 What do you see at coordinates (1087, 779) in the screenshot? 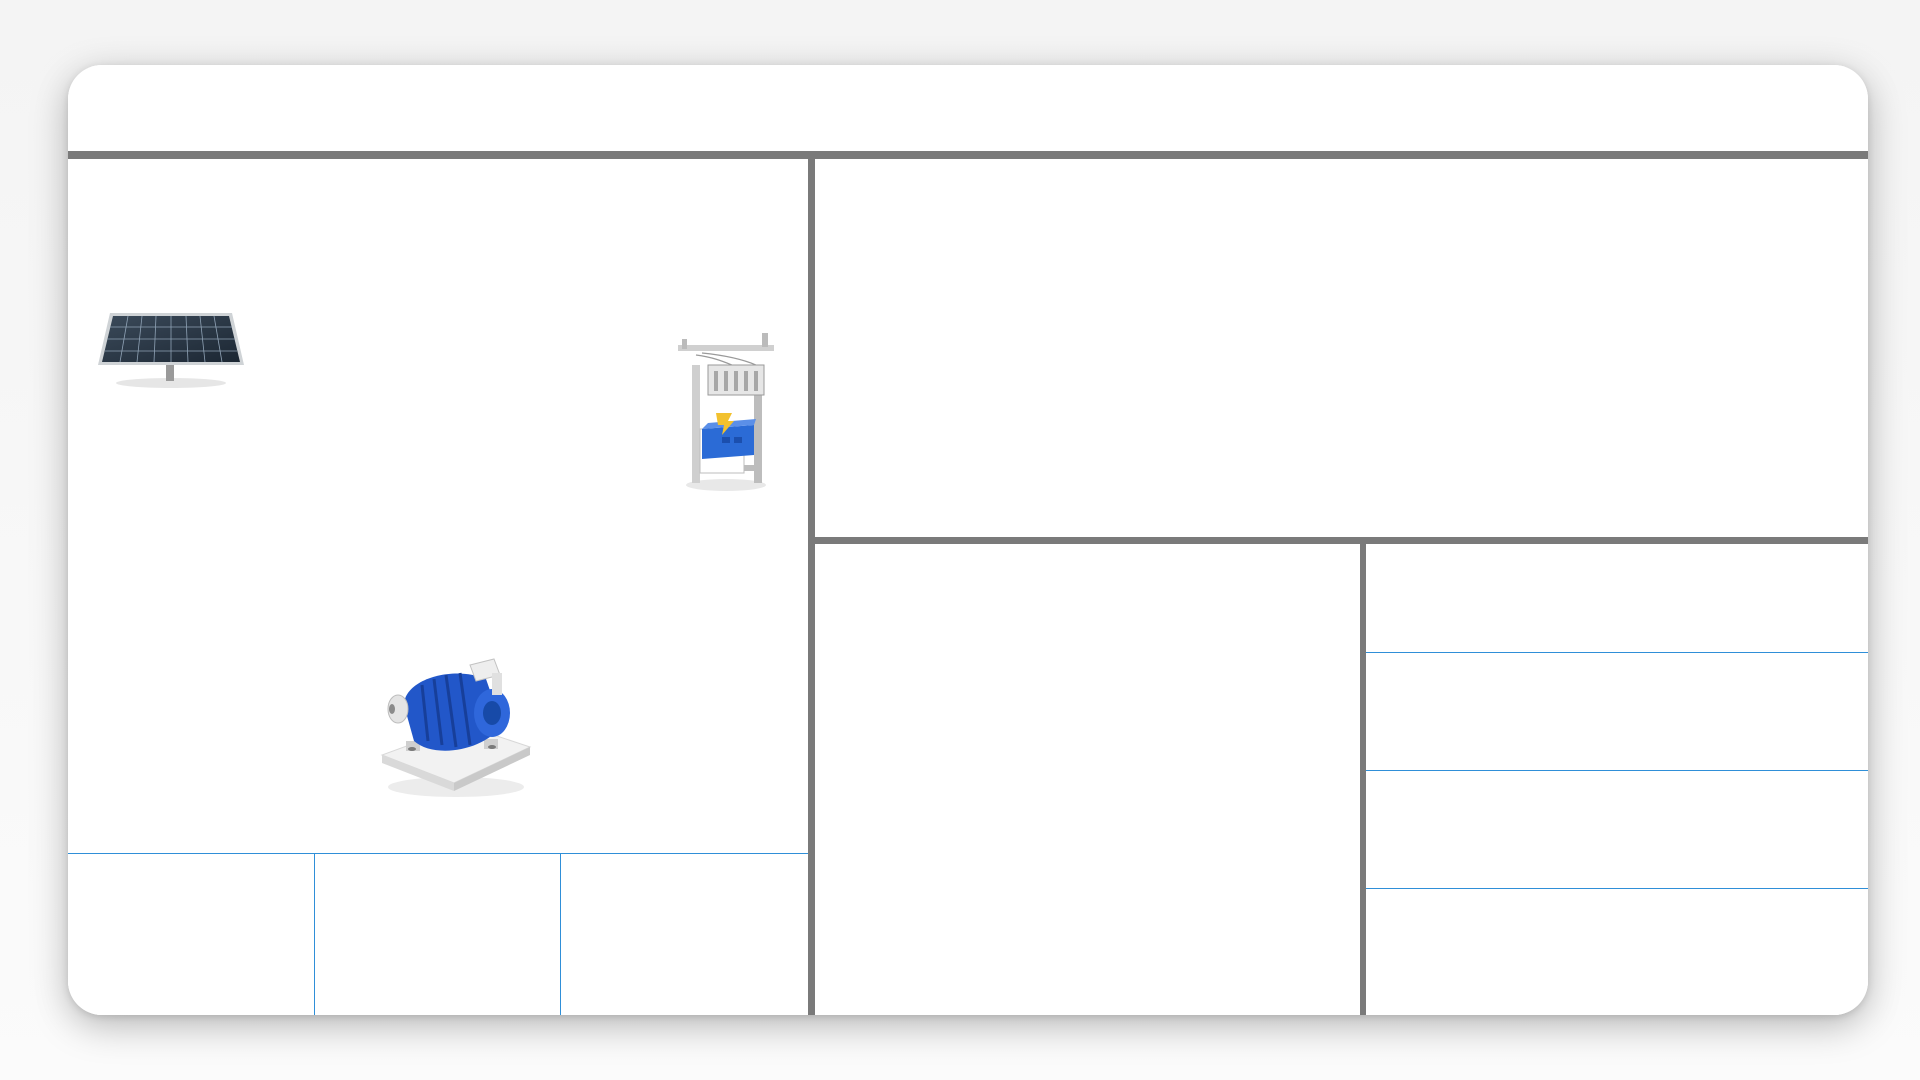
I see `detail-panel` at bounding box center [1087, 779].